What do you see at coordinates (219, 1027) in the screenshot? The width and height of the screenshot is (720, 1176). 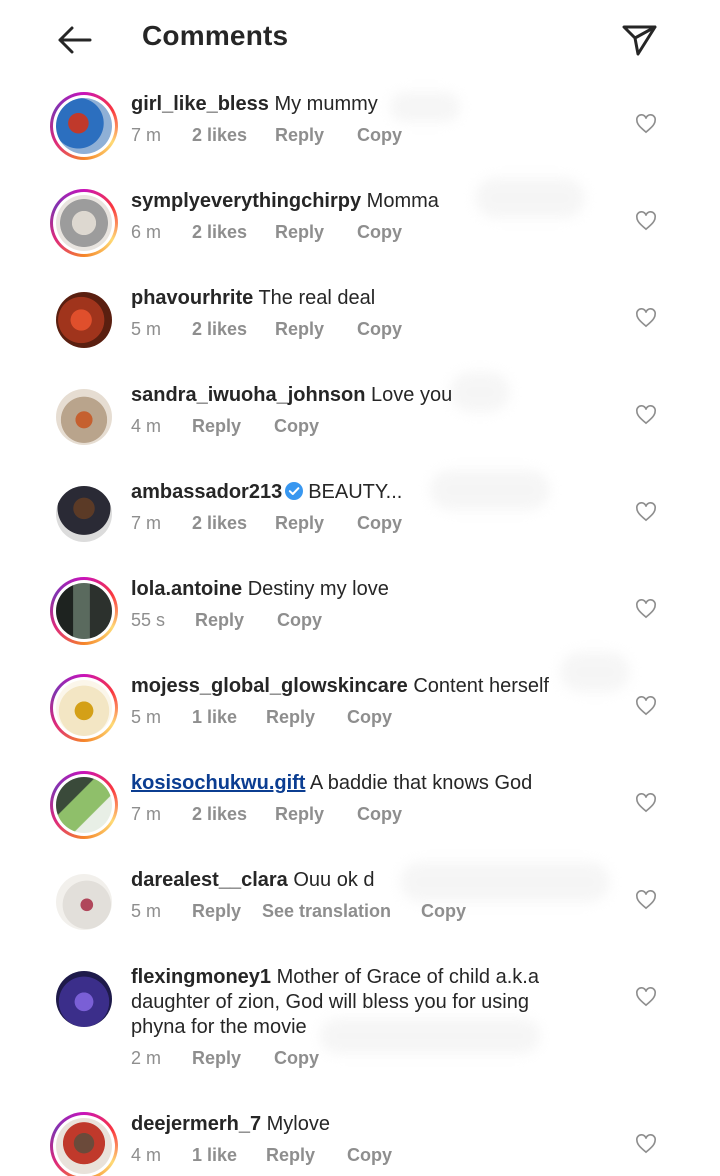 I see `comment-text: phyna for the movie` at bounding box center [219, 1027].